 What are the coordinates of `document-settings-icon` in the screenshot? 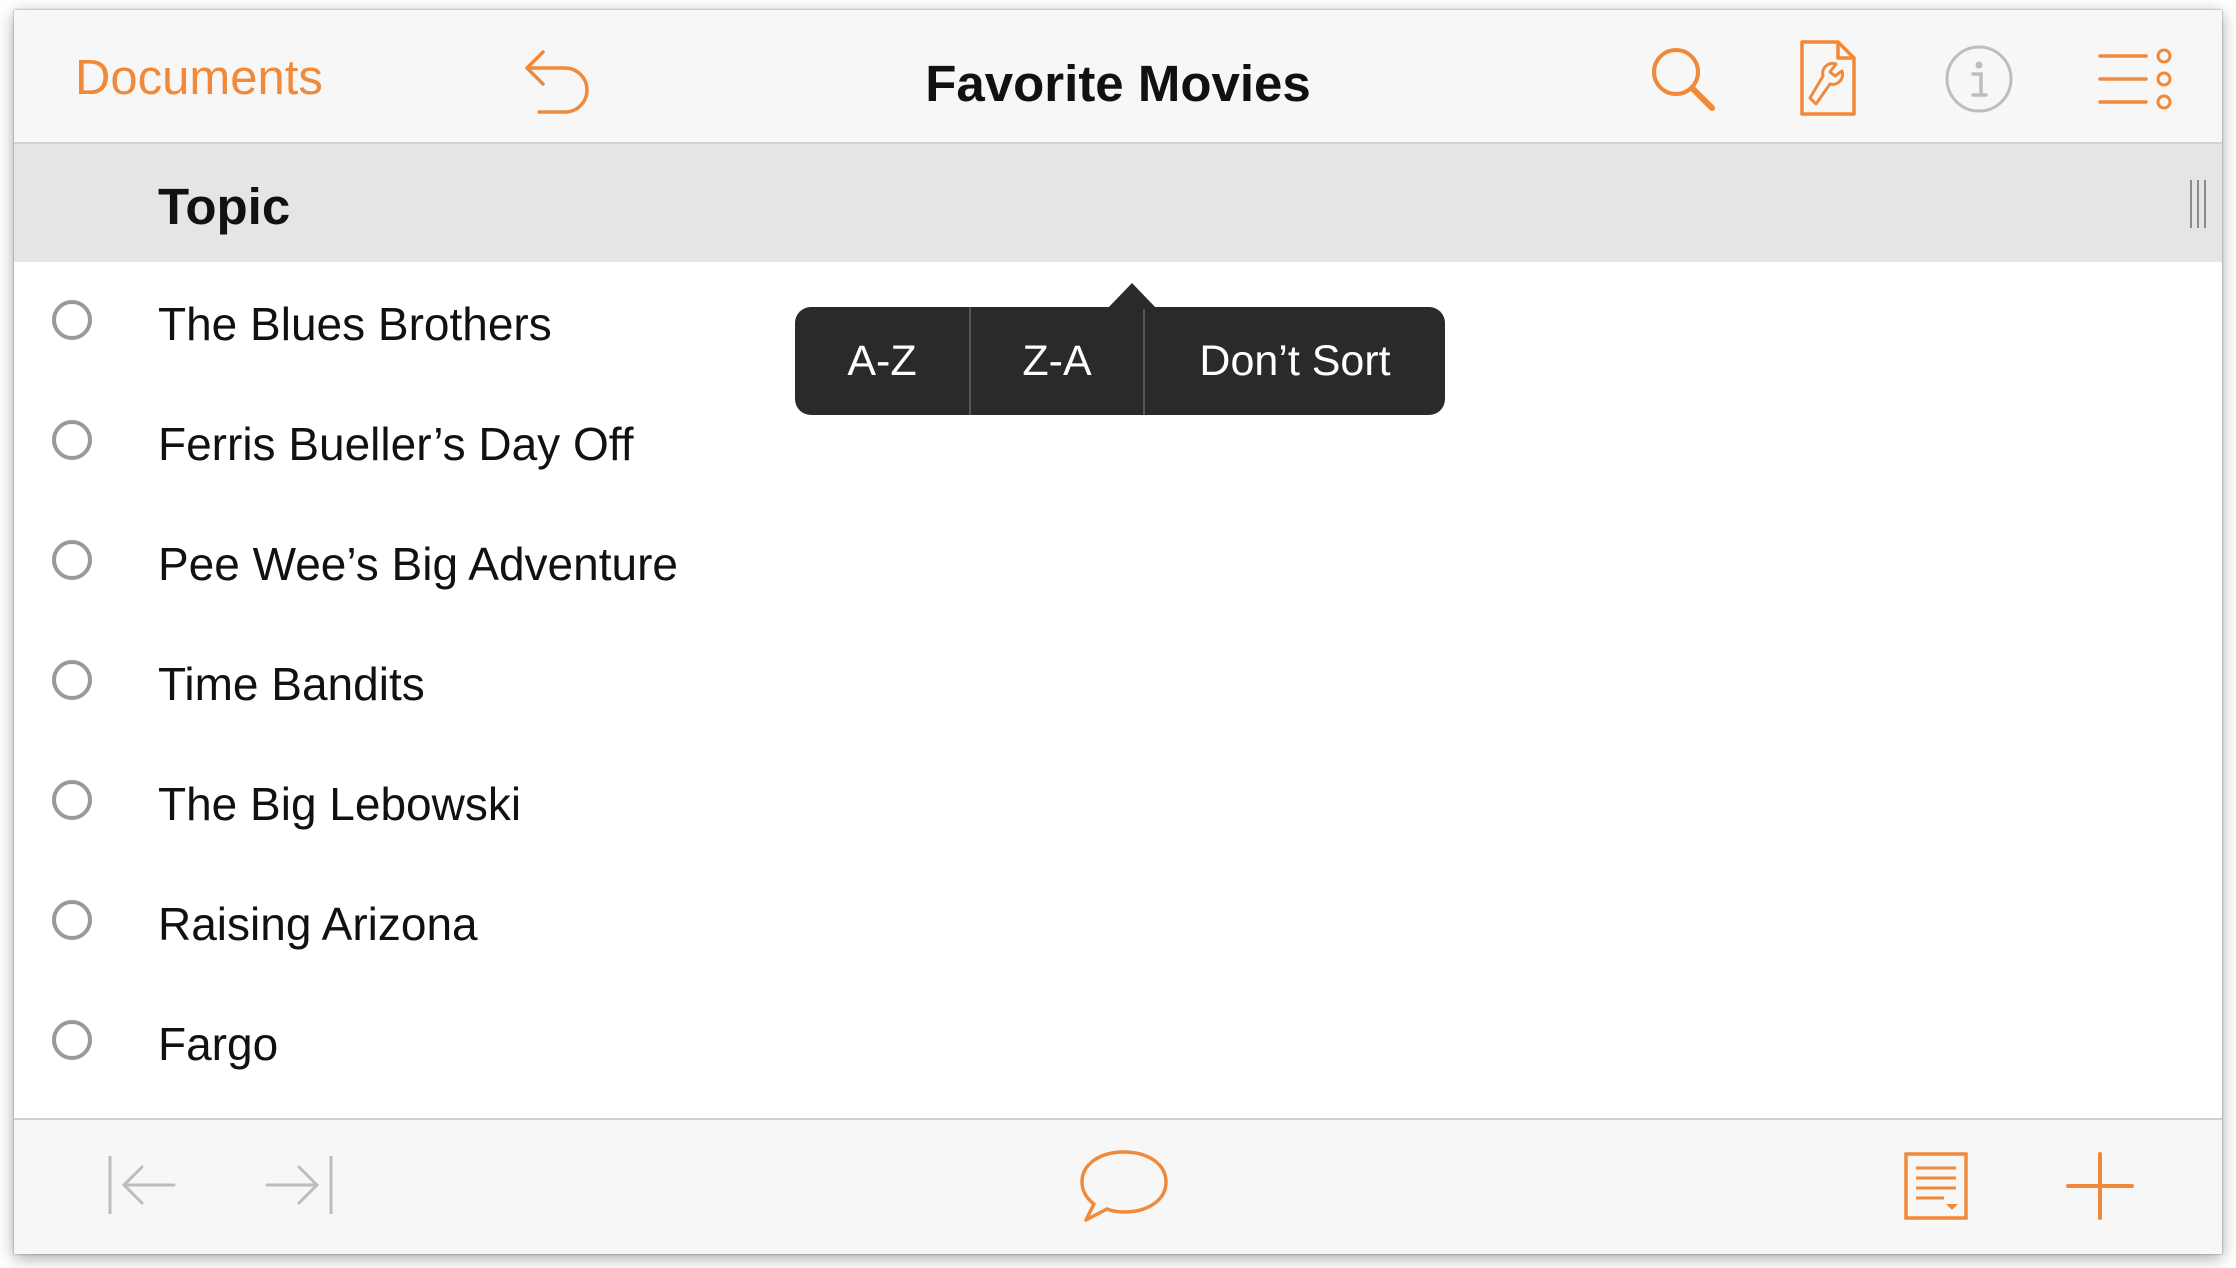 It's located at (1829, 78).